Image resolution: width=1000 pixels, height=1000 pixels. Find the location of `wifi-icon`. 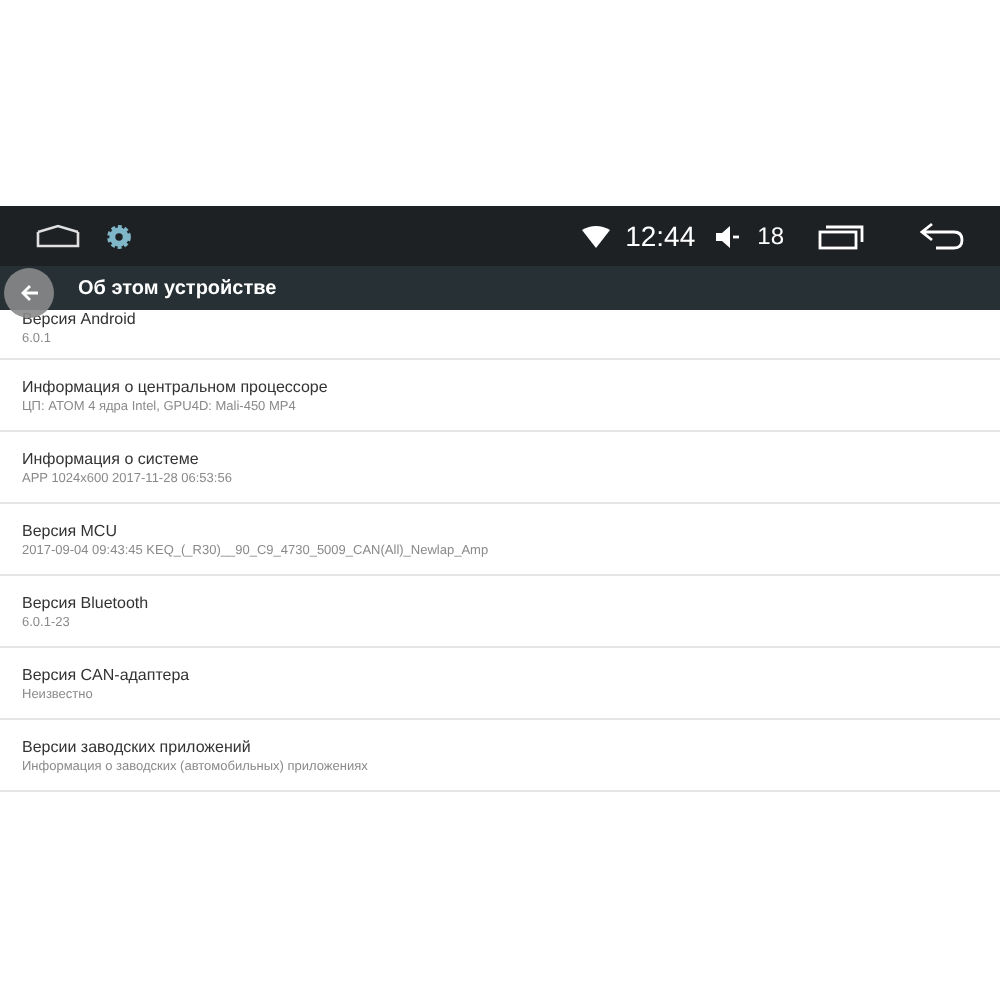

wifi-icon is located at coordinates (595, 236).